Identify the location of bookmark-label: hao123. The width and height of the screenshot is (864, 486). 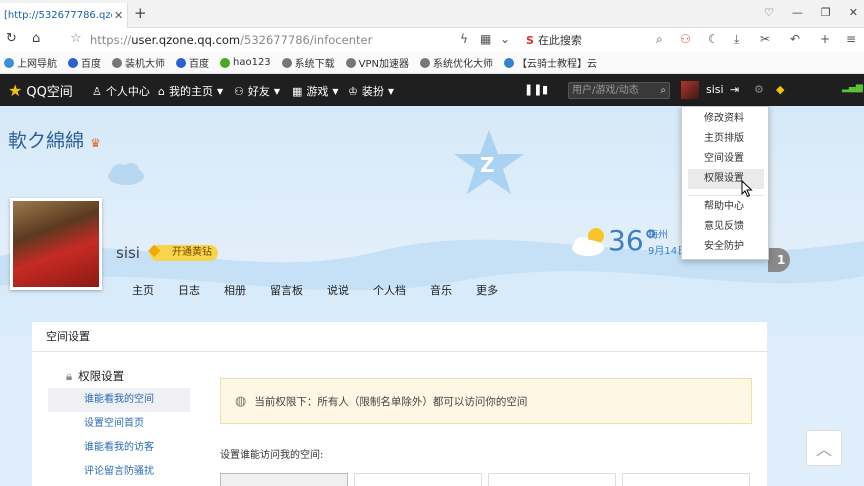
(252, 62).